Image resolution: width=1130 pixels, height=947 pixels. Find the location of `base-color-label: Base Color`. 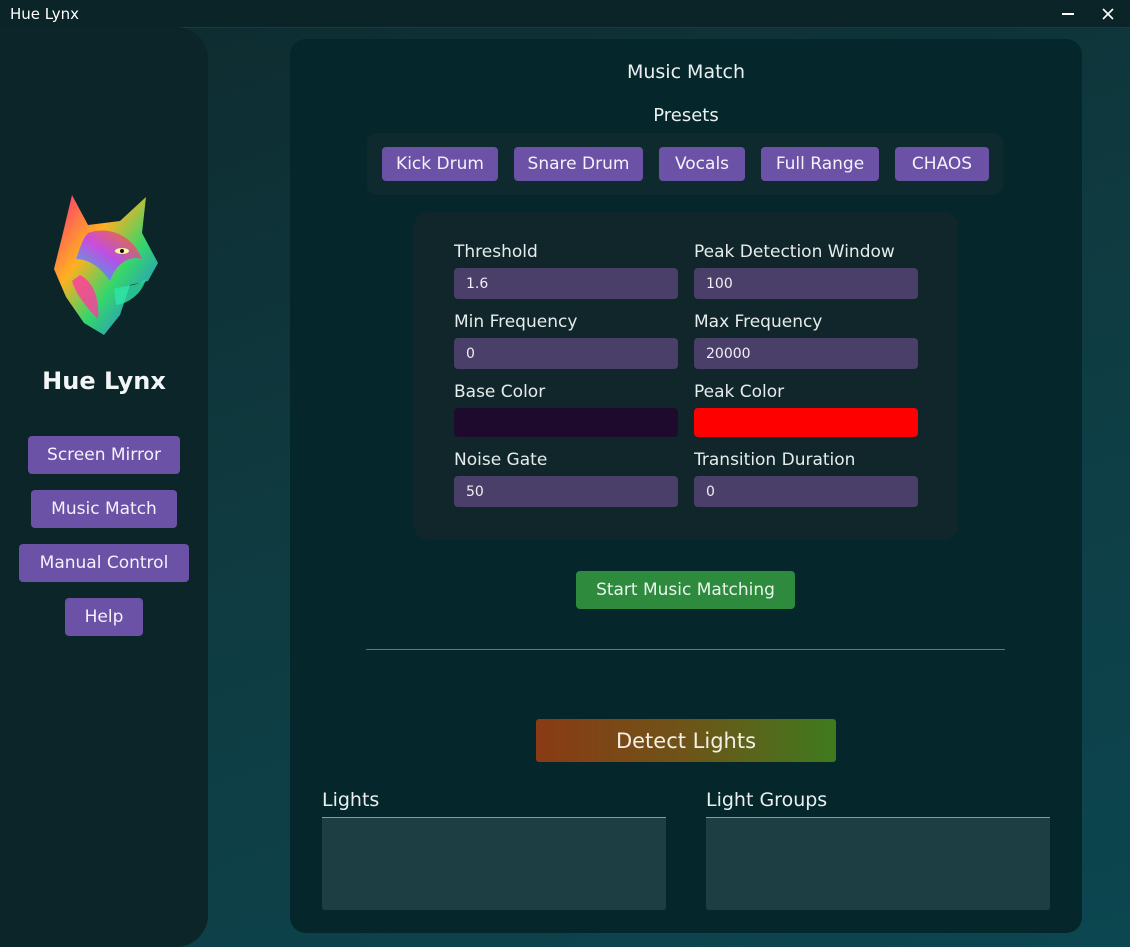

base-color-label: Base Color is located at coordinates (500, 392).